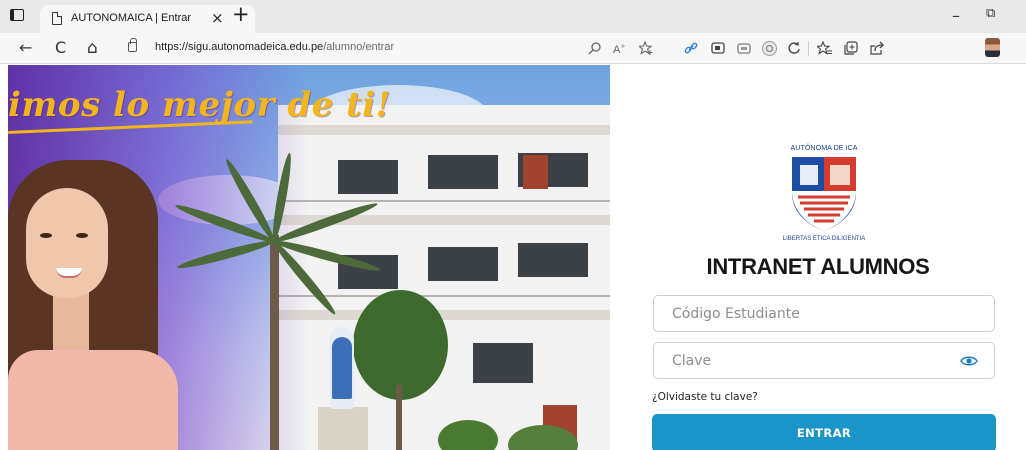 Image resolution: width=1026 pixels, height=450 pixels. I want to click on password-field, so click(824, 360).